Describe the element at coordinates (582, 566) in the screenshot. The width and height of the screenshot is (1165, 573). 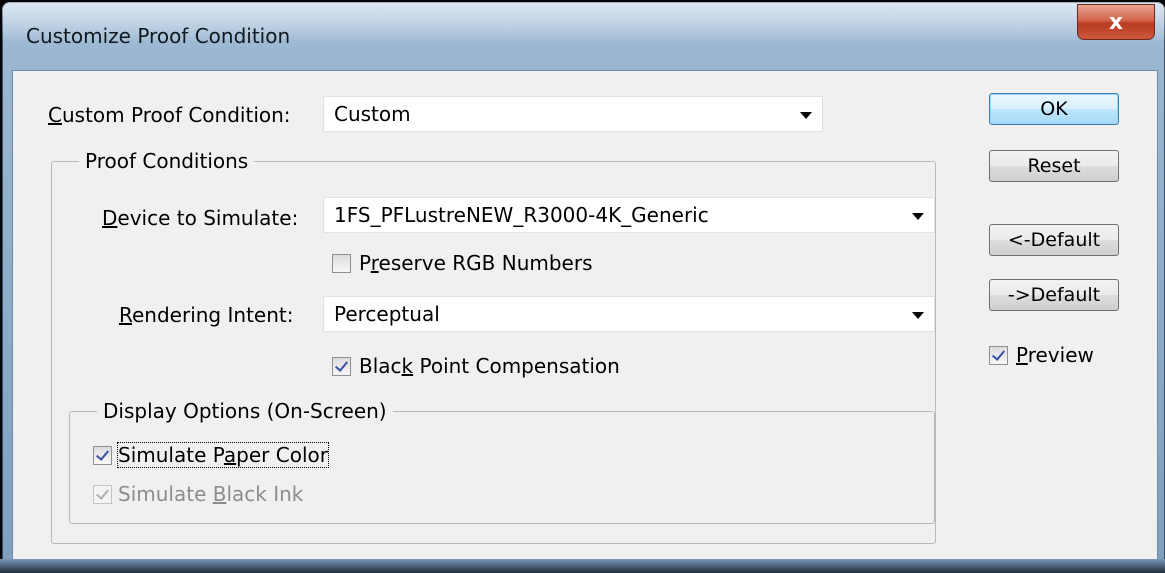
I see `desktop-strip` at that location.